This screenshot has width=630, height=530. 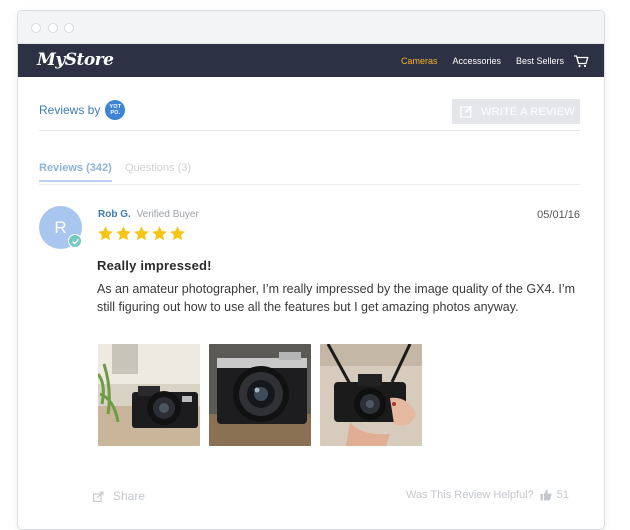 What do you see at coordinates (311, 27) in the screenshot?
I see `window-titlebar` at bounding box center [311, 27].